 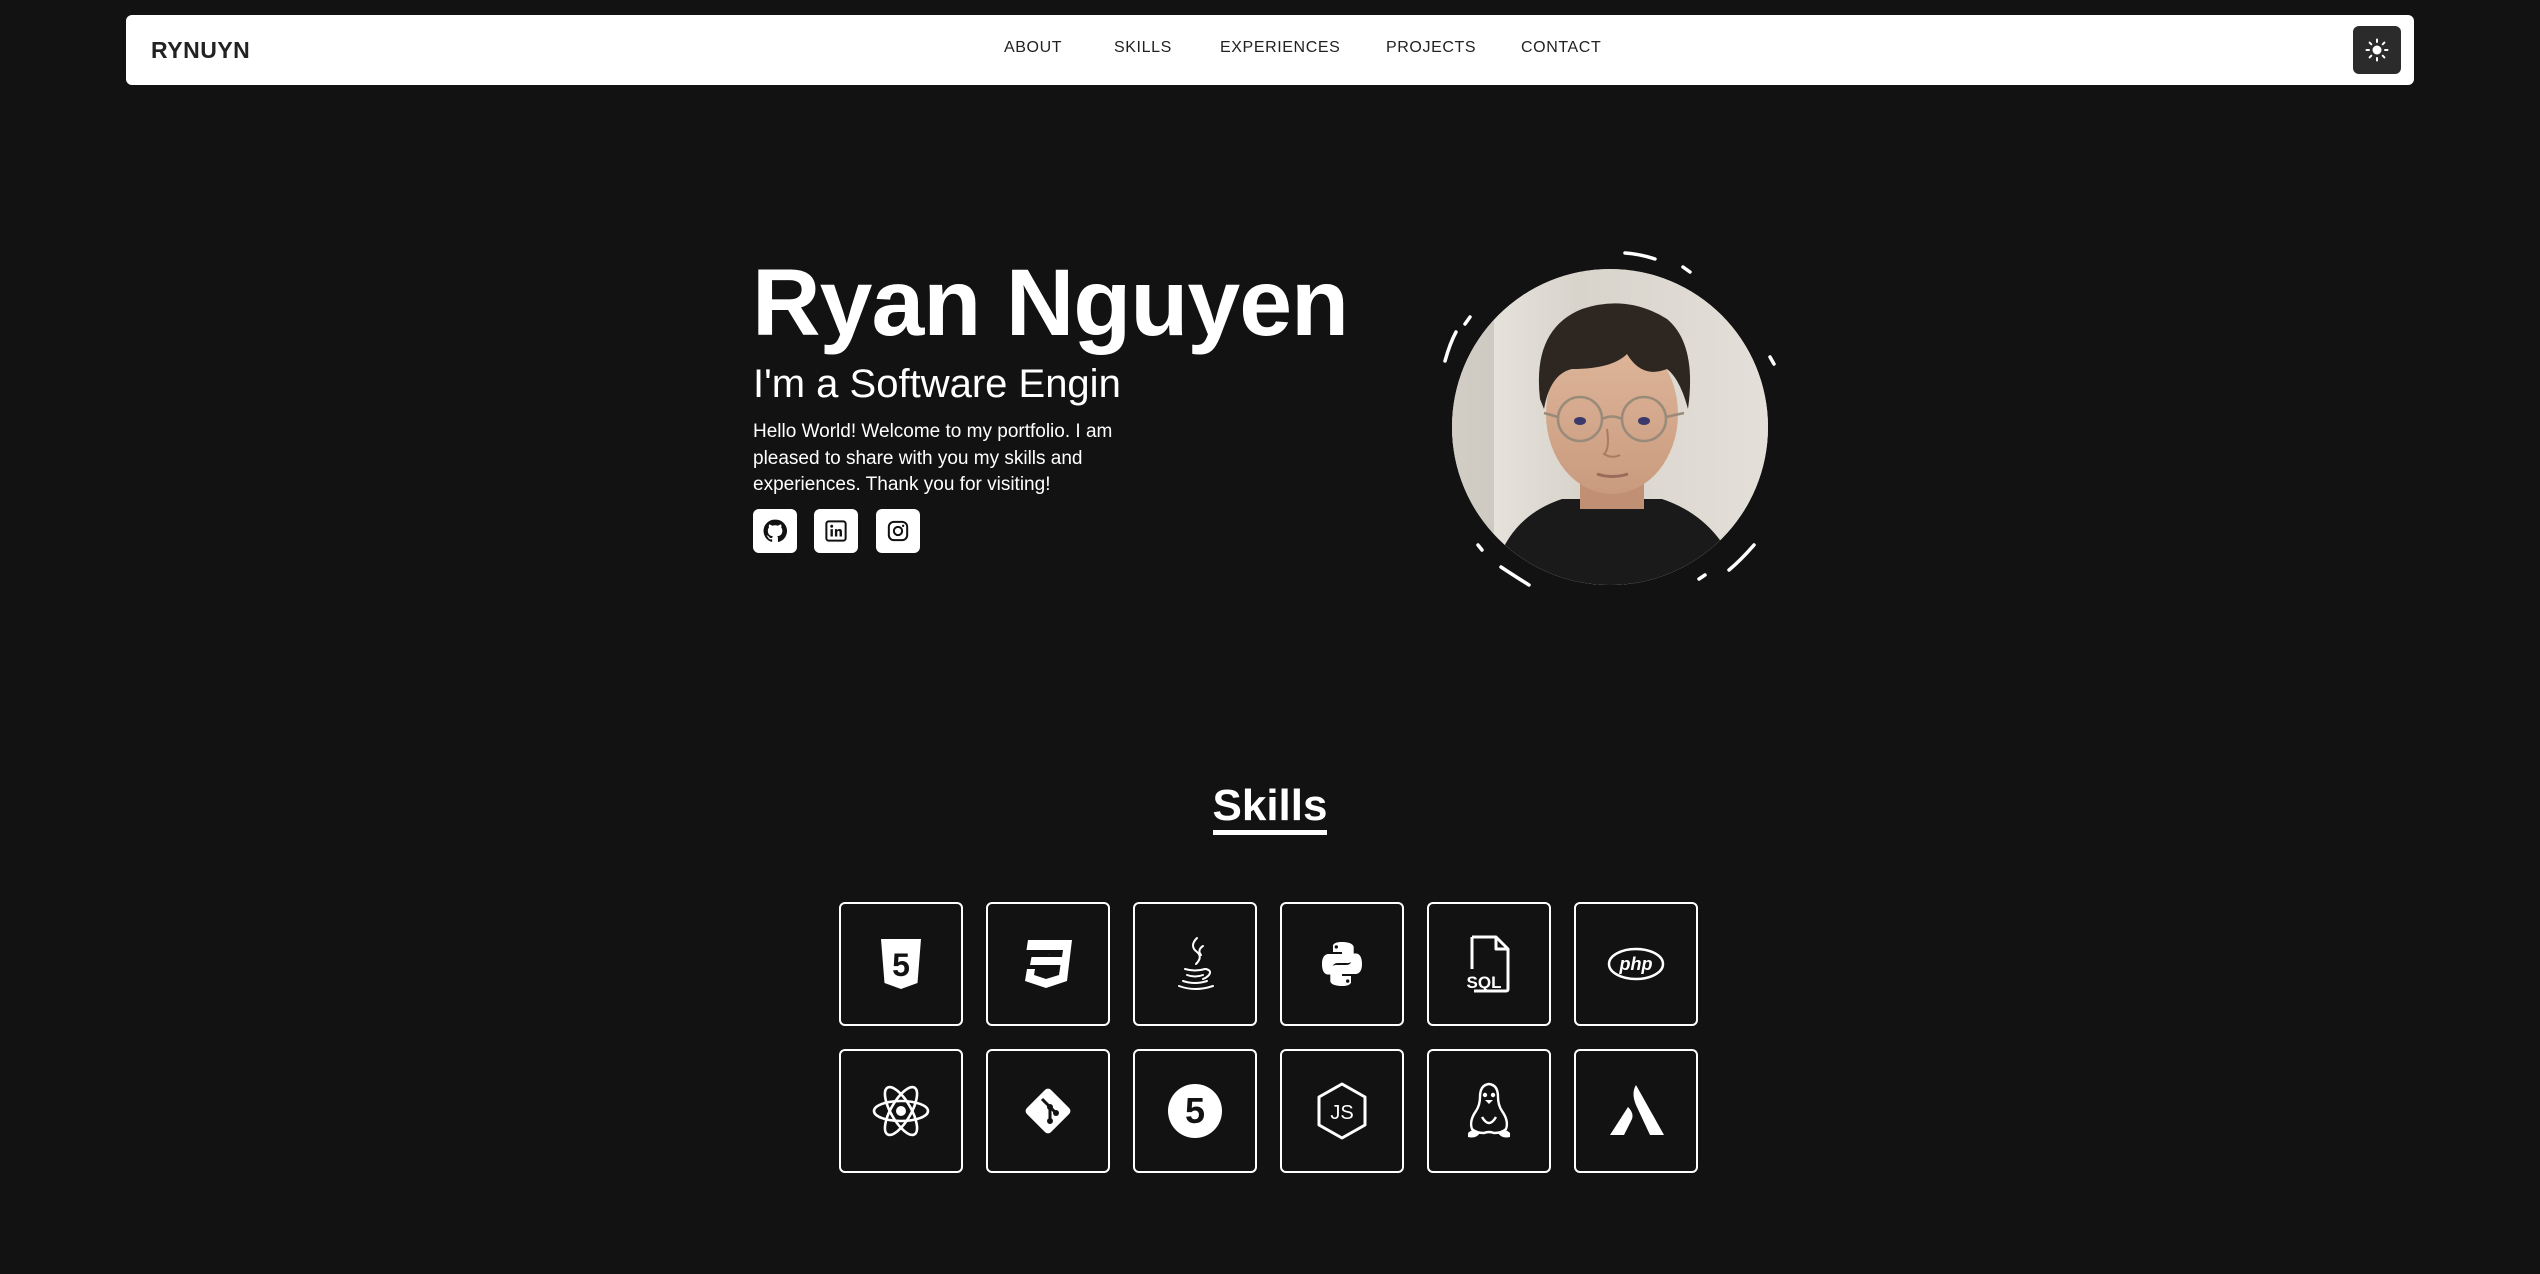 I want to click on java-icon, so click(x=1196, y=963).